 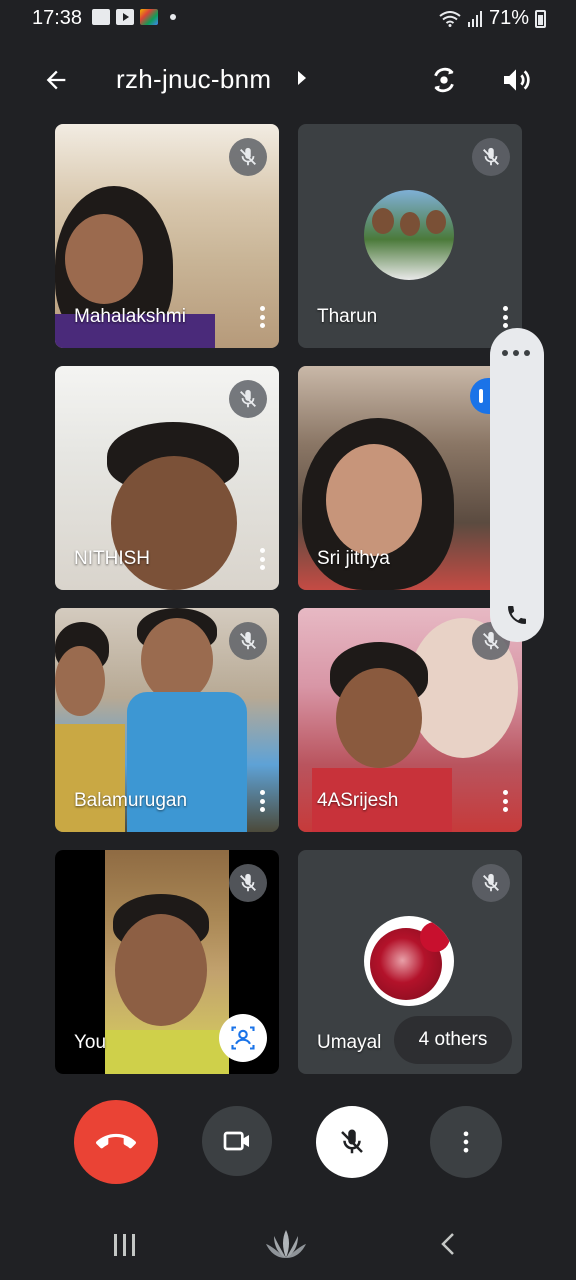 I want to click on back-button, so click(x=56, y=80).